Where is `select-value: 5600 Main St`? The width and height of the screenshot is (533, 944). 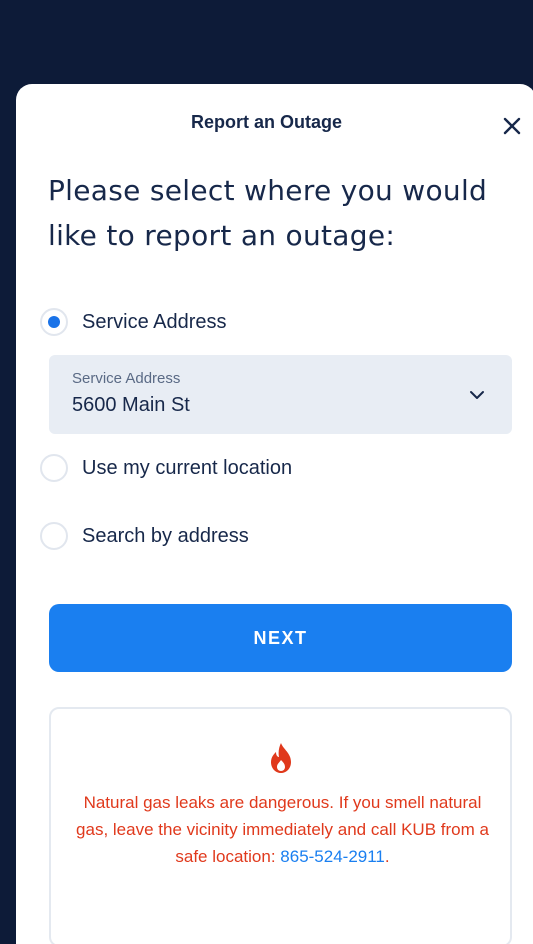
select-value: 5600 Main St is located at coordinates (131, 405).